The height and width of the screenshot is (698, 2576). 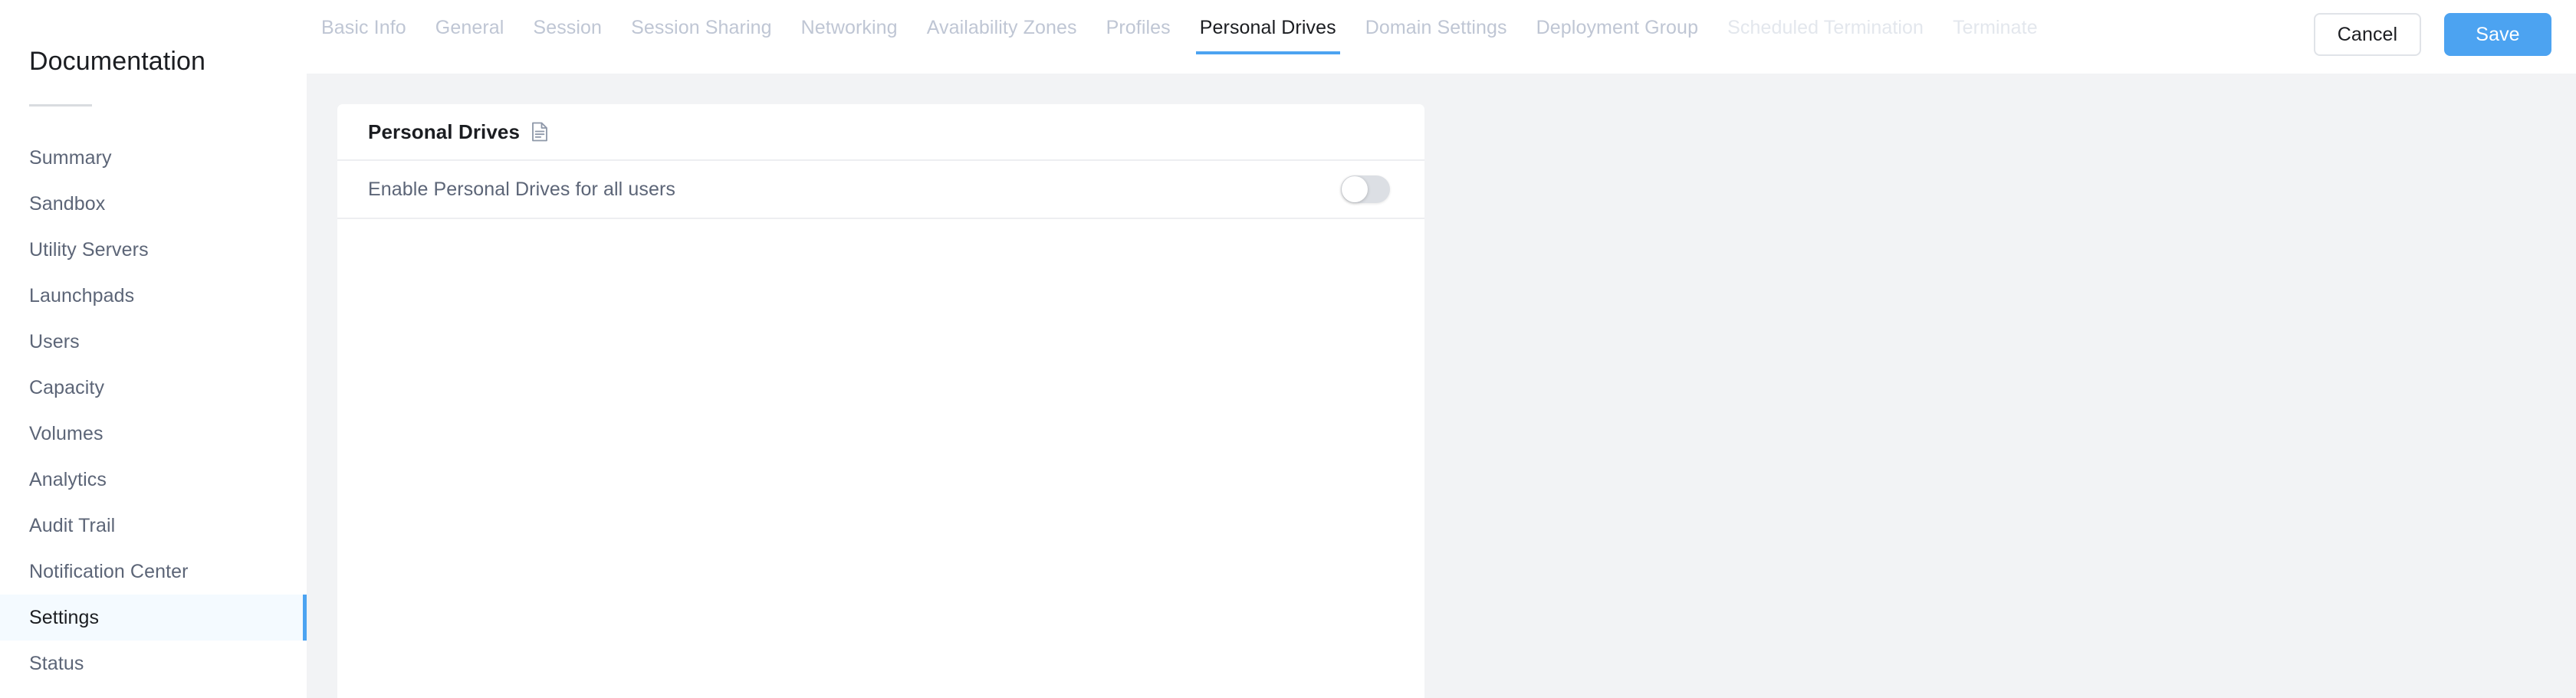 I want to click on sidebar-item-status: Status, so click(x=154, y=664).